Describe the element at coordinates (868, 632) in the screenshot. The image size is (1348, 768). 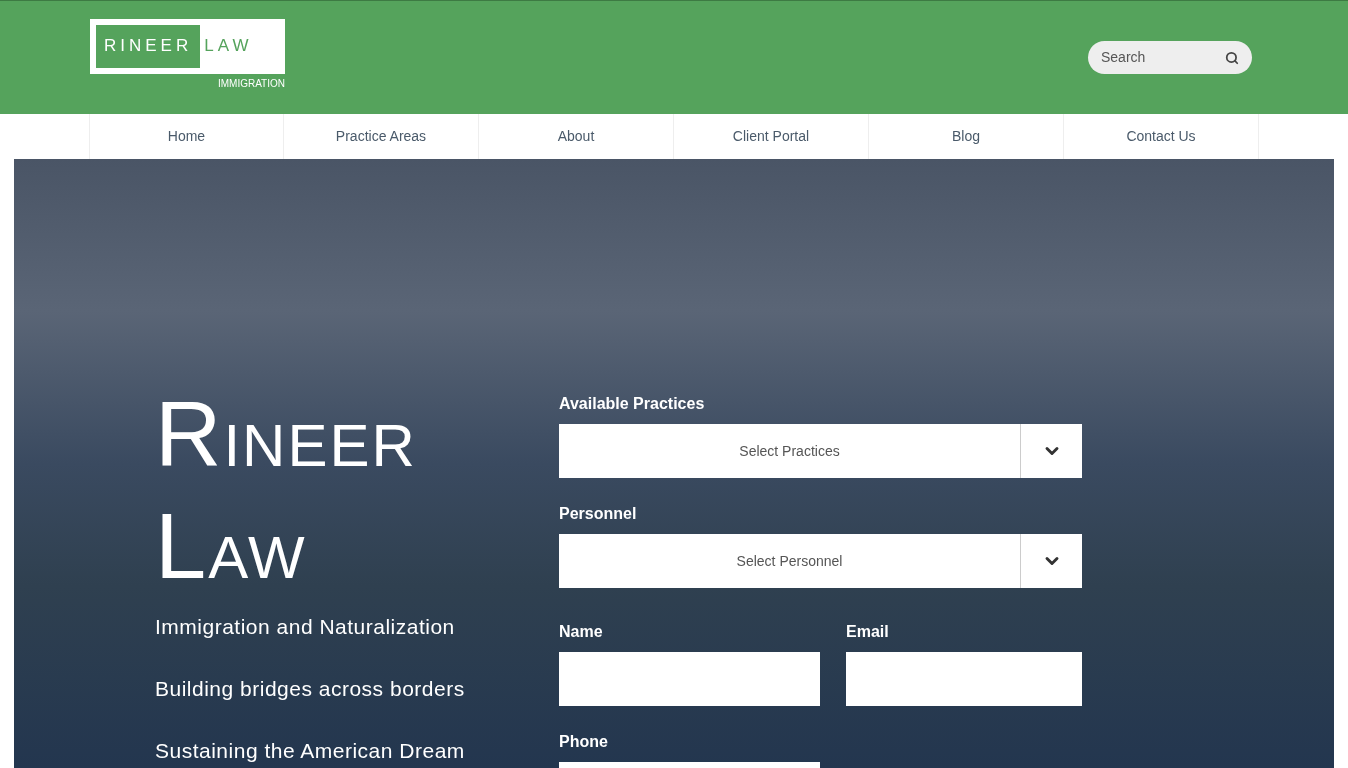
I see `field-label: Email` at that location.